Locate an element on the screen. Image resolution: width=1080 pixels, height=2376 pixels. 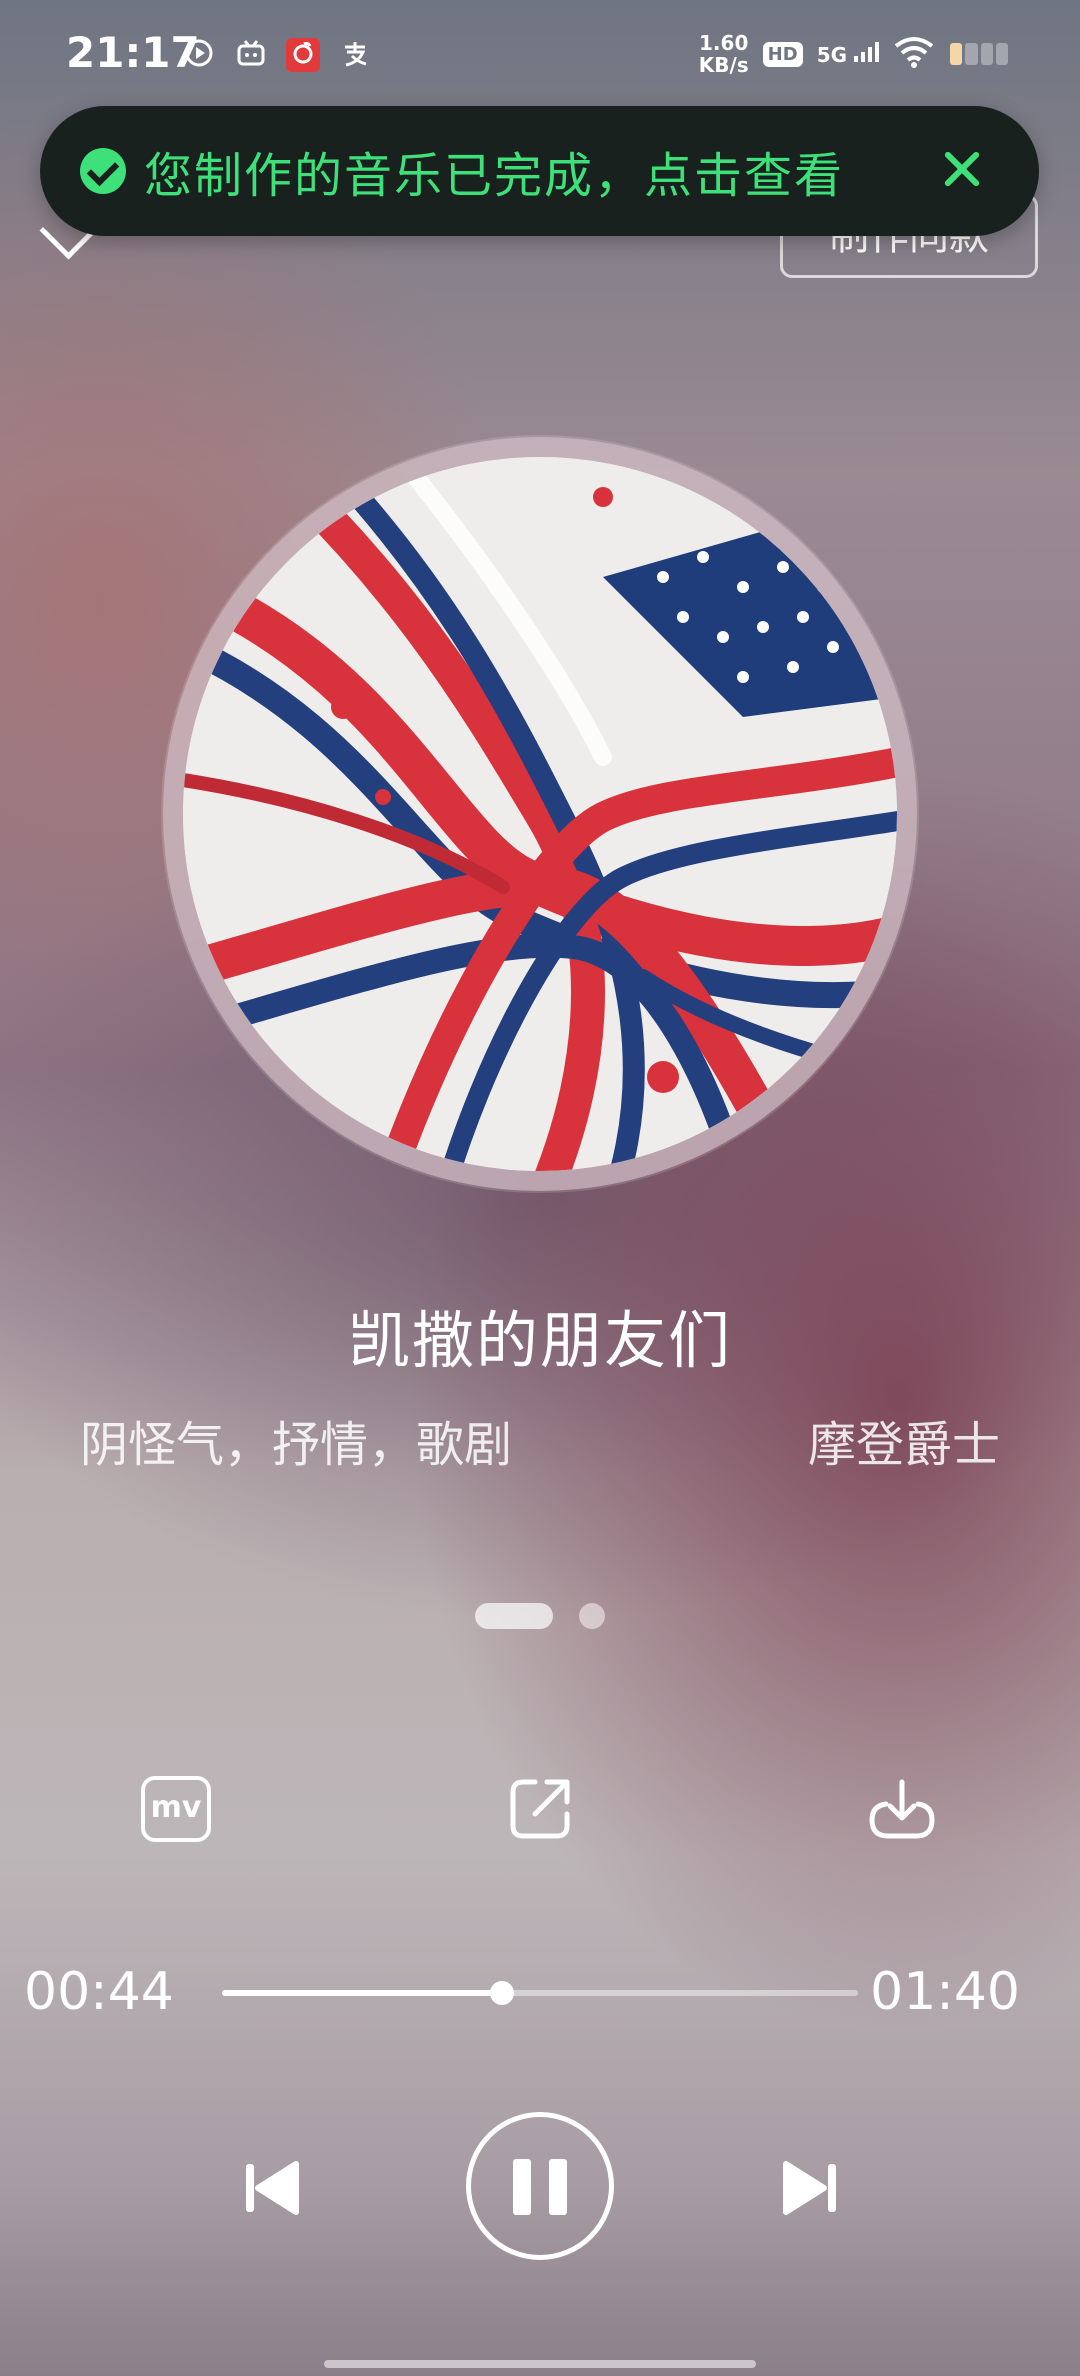
pause-button is located at coordinates (540, 2186).